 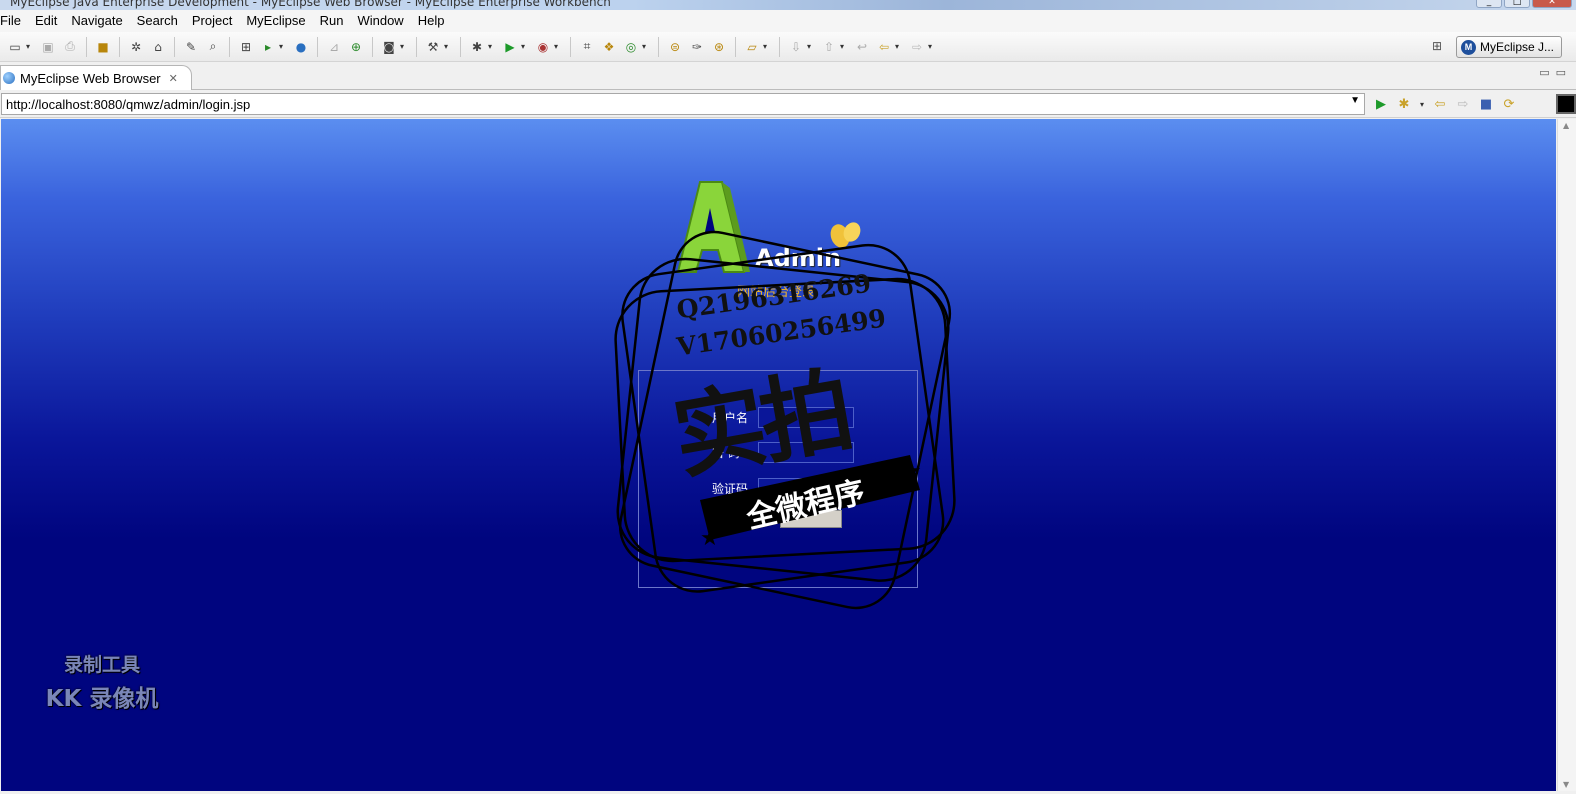 What do you see at coordinates (1468, 47) in the screenshot?
I see `myeclipse-logo-icon: M` at bounding box center [1468, 47].